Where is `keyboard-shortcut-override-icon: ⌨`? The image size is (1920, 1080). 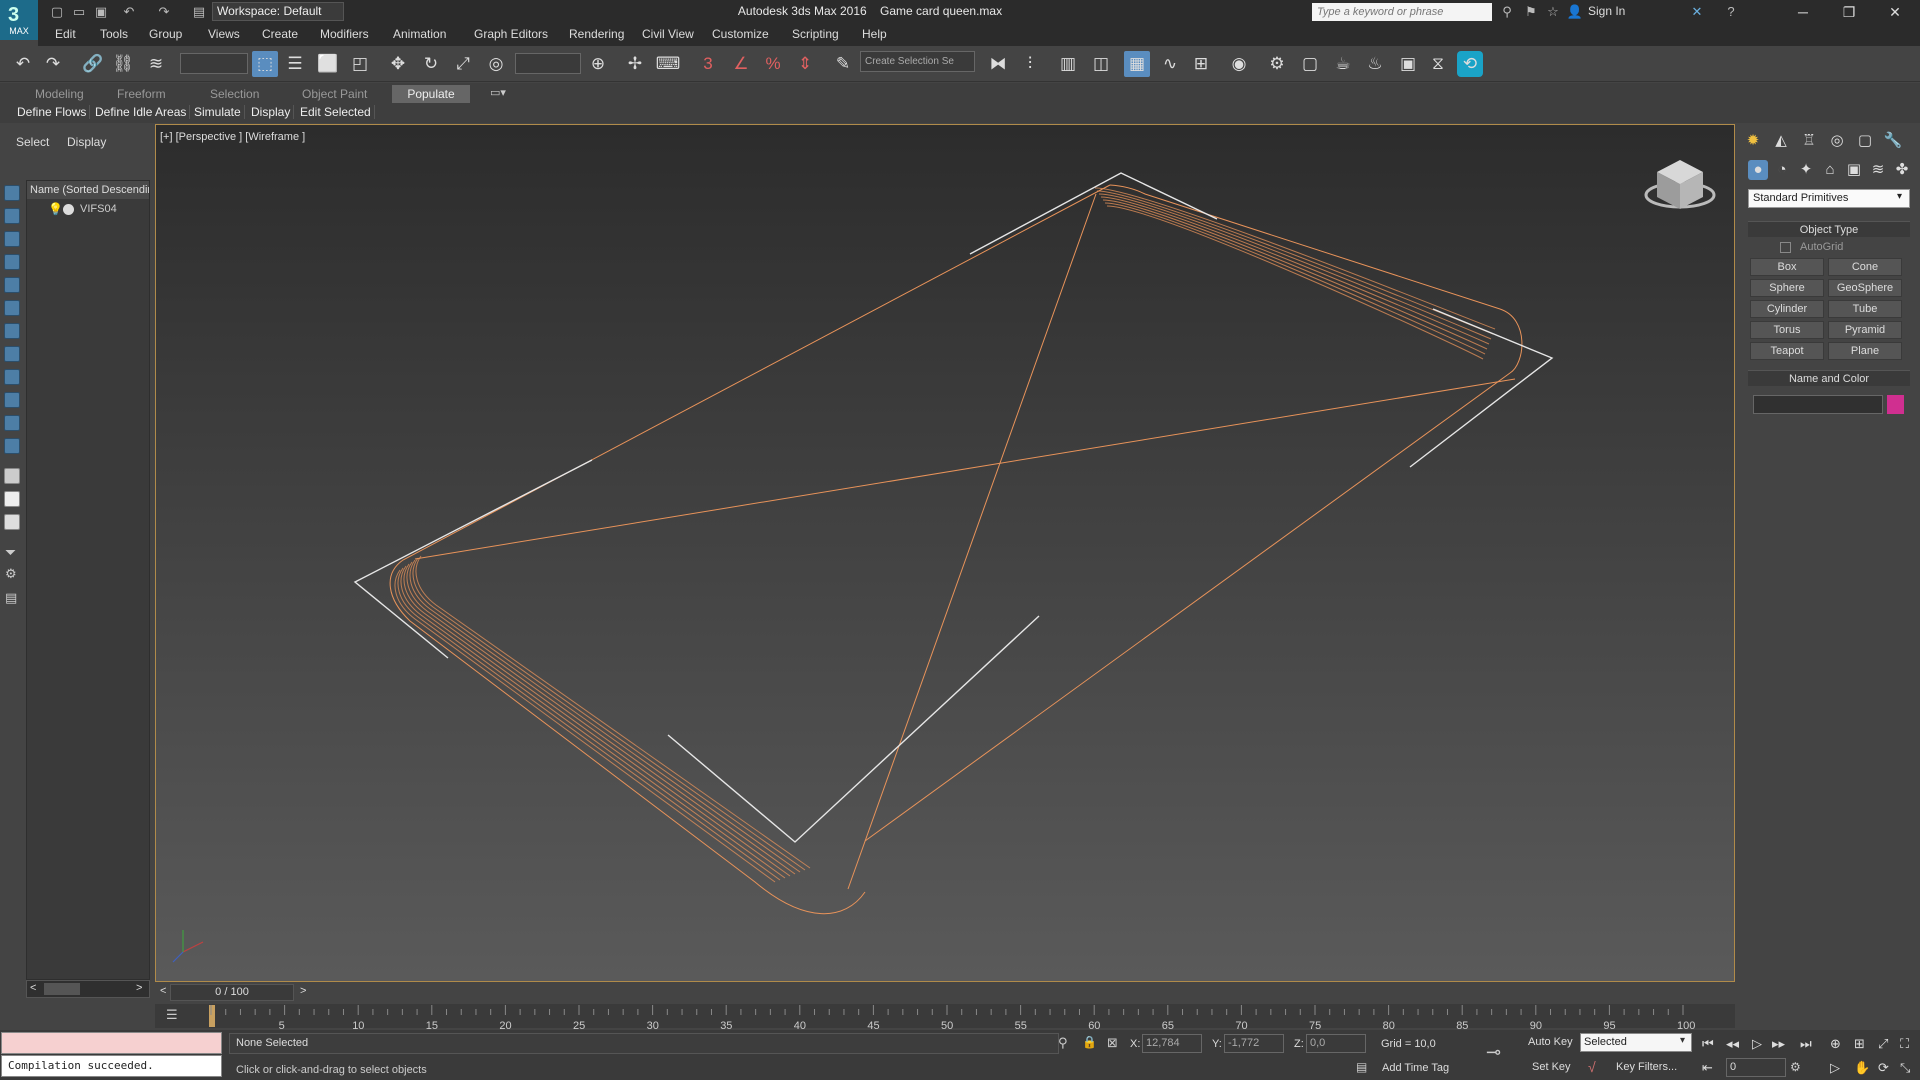 keyboard-shortcut-override-icon: ⌨ is located at coordinates (668, 64).